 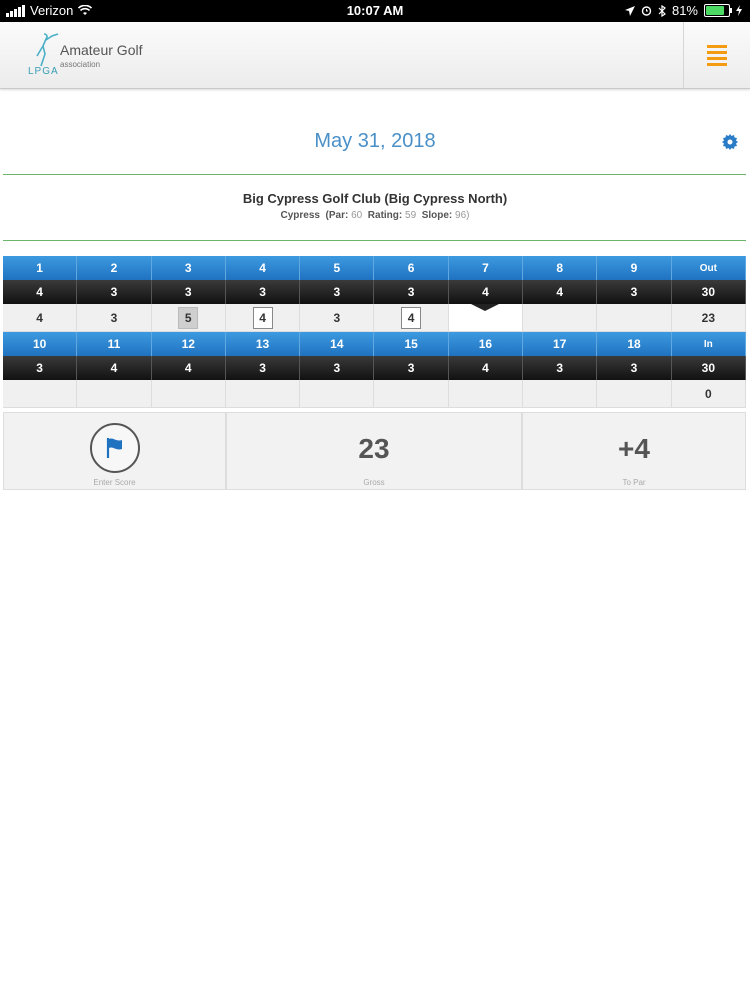 What do you see at coordinates (263, 344) in the screenshot?
I see `hole-number: 13` at bounding box center [263, 344].